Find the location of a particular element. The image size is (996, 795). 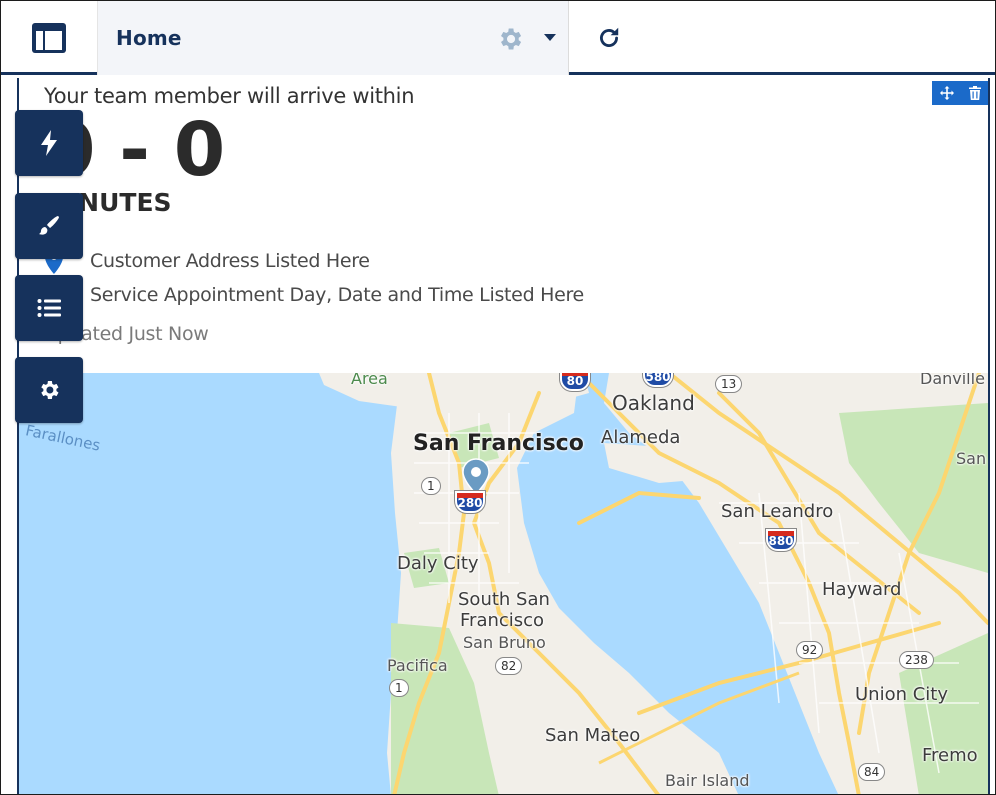

refresh-button is located at coordinates (609, 38).